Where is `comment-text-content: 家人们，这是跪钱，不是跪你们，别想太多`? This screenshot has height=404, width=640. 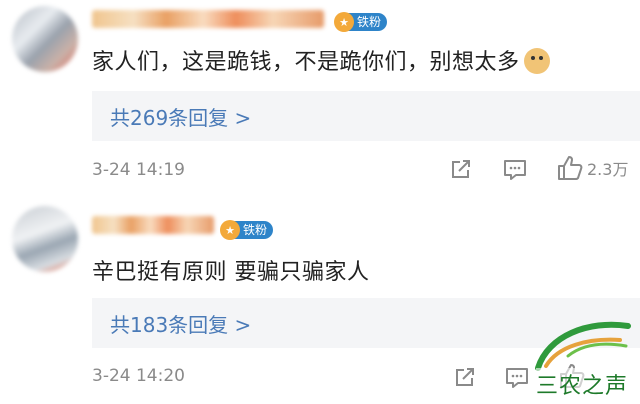 comment-text-content: 家人们，这是跪钱，不是跪你们，别想太多 is located at coordinates (306, 62).